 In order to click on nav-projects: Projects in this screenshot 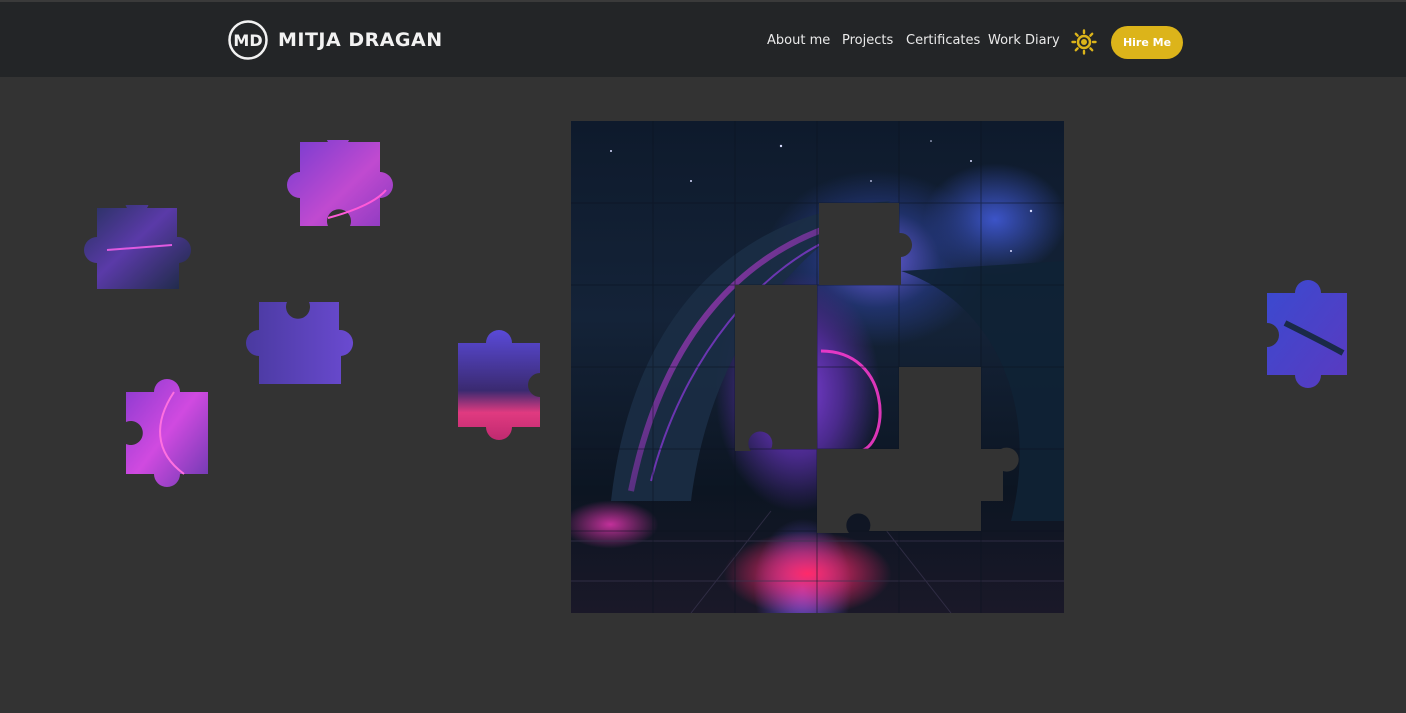, I will do `click(867, 40)`.